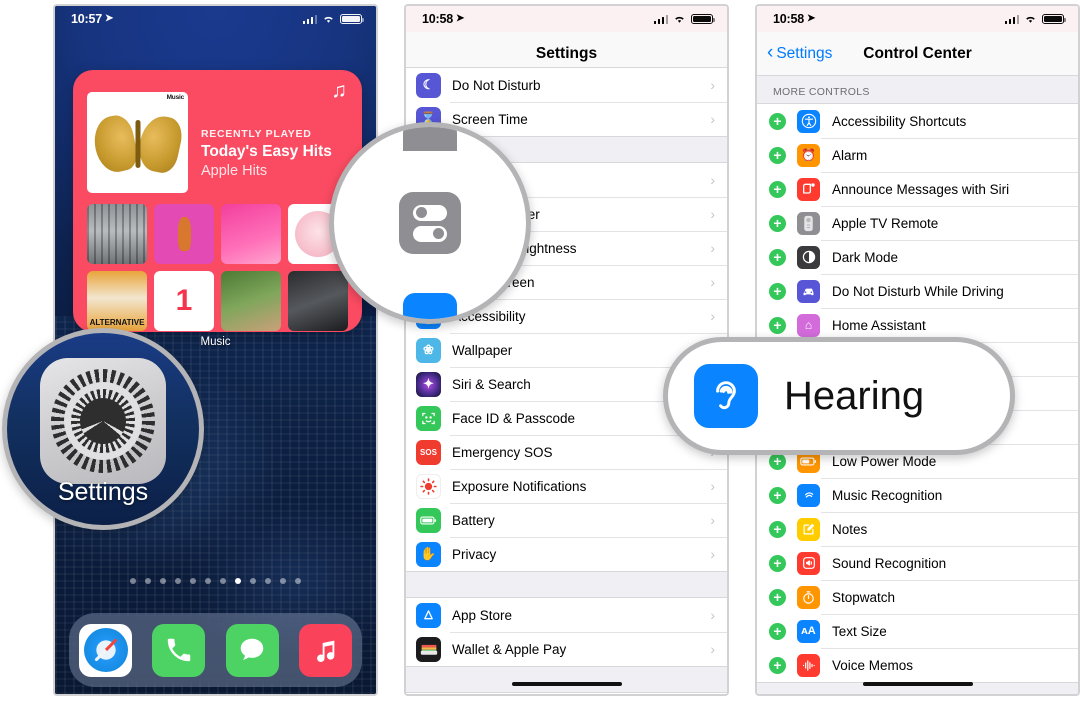 The width and height of the screenshot is (1080, 705). I want to click on magnifier-control-center-icon, so click(430, 223).